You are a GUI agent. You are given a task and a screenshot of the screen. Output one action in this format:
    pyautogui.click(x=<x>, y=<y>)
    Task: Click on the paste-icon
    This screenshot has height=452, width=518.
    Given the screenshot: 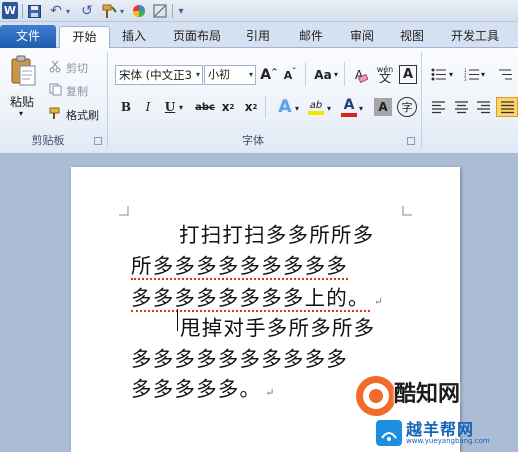 What is the action you would take?
    pyautogui.click(x=23, y=71)
    